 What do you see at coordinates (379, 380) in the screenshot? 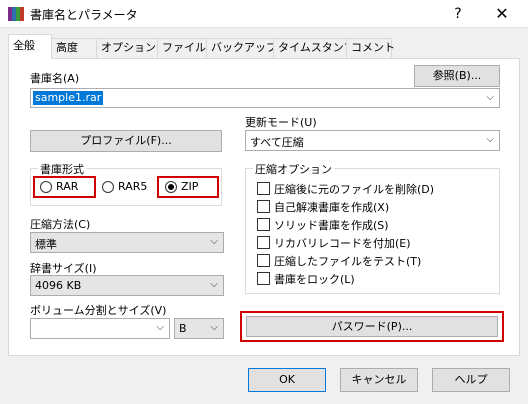
I see `cancel-button: キャンセル` at bounding box center [379, 380].